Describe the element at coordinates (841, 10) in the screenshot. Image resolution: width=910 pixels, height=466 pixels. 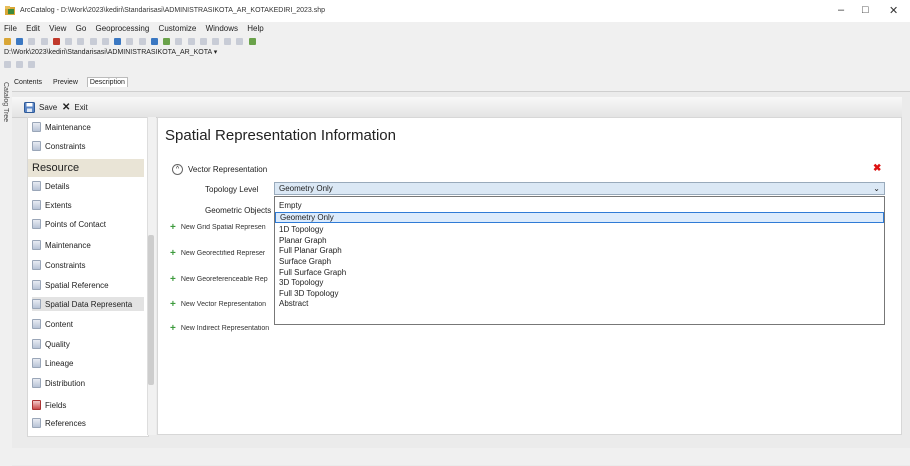
I see `minimize-button: –` at that location.